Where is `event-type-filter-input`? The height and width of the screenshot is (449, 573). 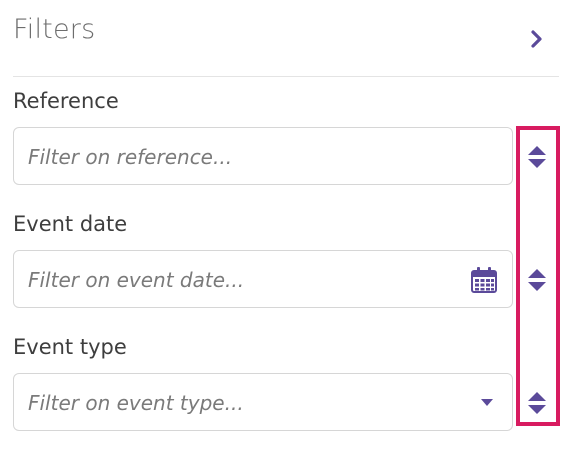 event-type-filter-input is located at coordinates (248, 403).